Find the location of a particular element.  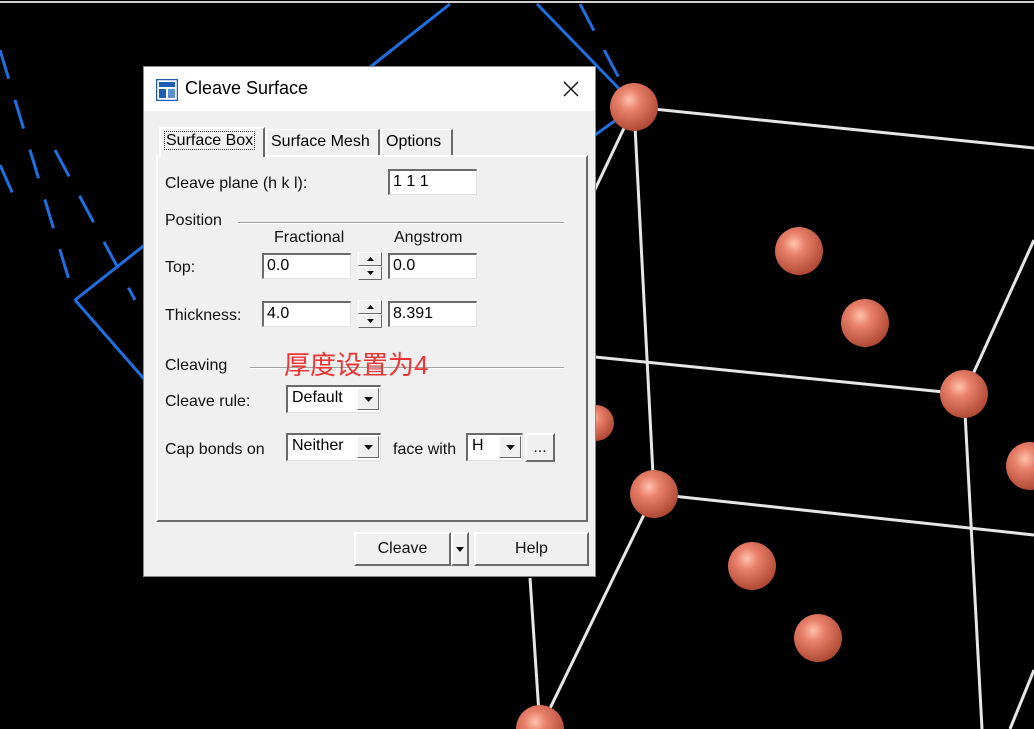

face-with-label: face with is located at coordinates (425, 449).